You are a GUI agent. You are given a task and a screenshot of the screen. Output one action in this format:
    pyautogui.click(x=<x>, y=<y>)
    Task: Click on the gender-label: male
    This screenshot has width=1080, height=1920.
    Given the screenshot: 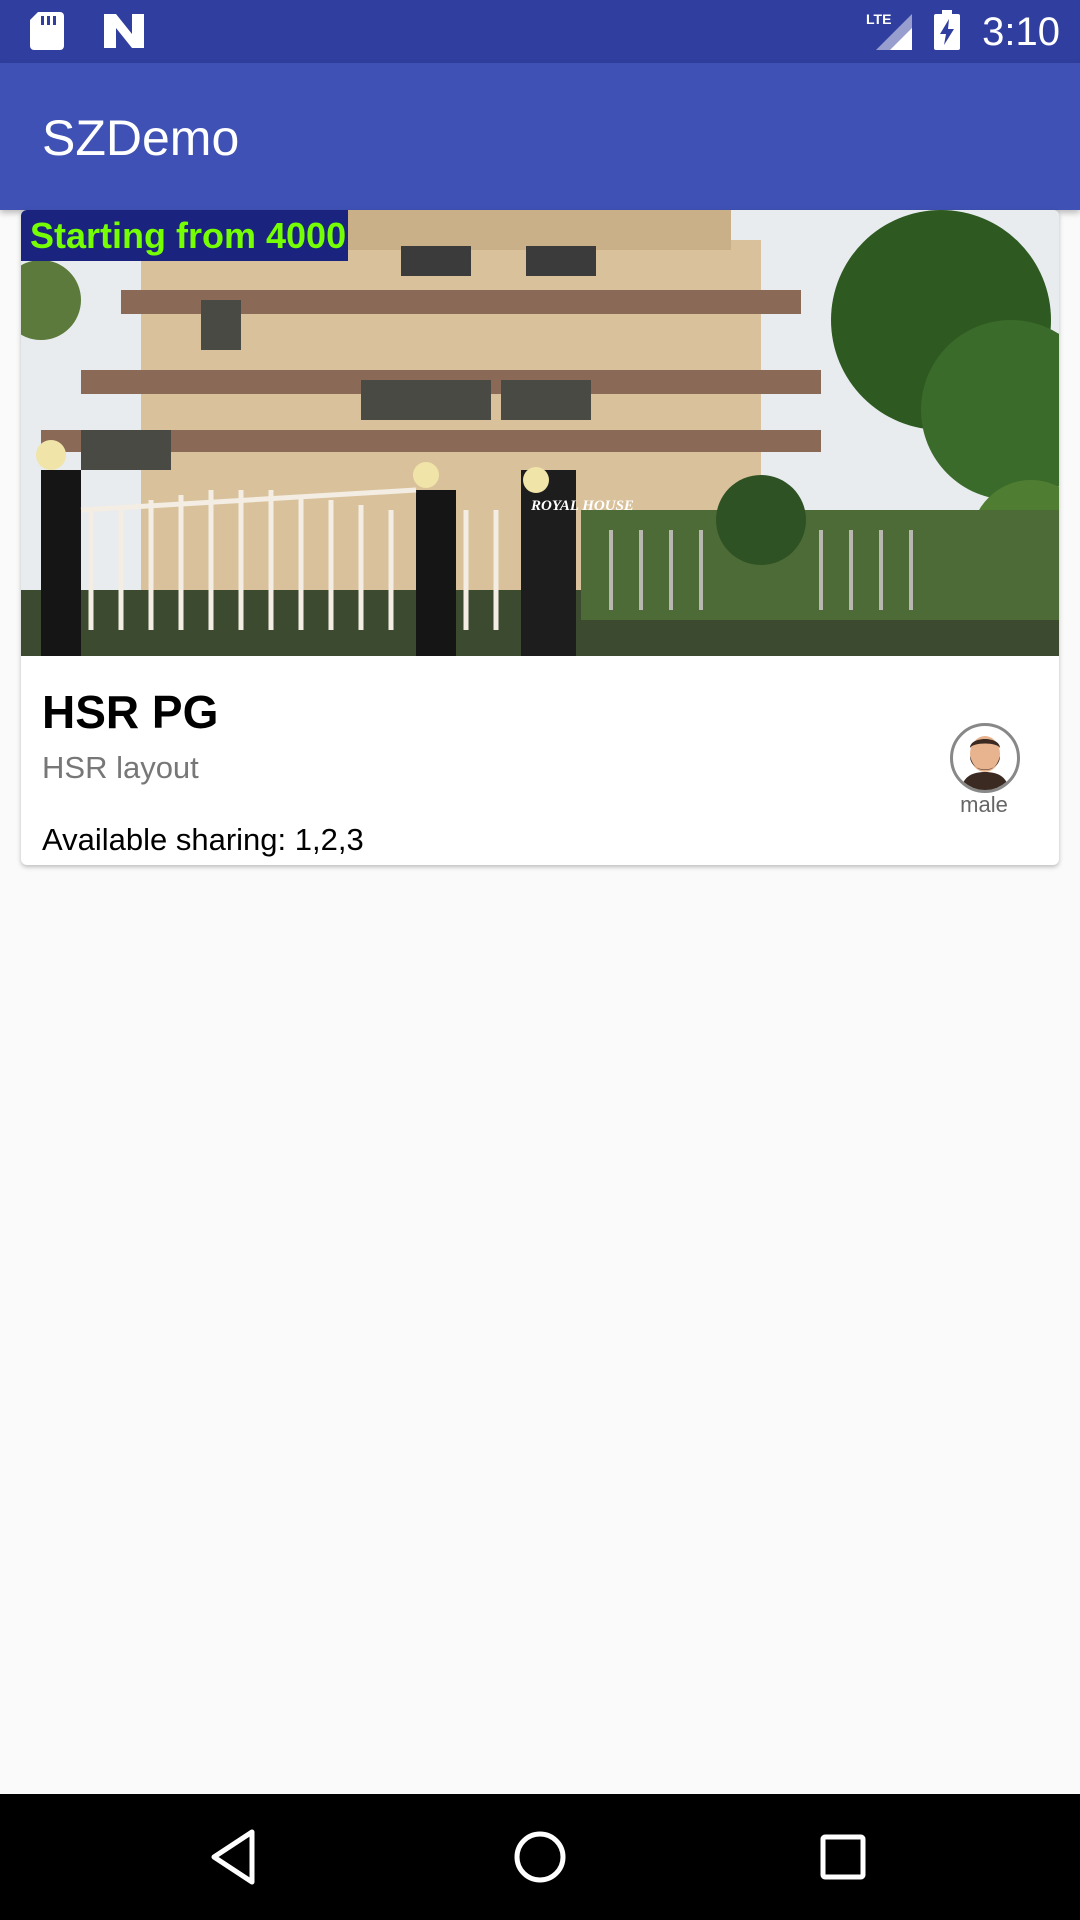 What is the action you would take?
    pyautogui.click(x=984, y=804)
    